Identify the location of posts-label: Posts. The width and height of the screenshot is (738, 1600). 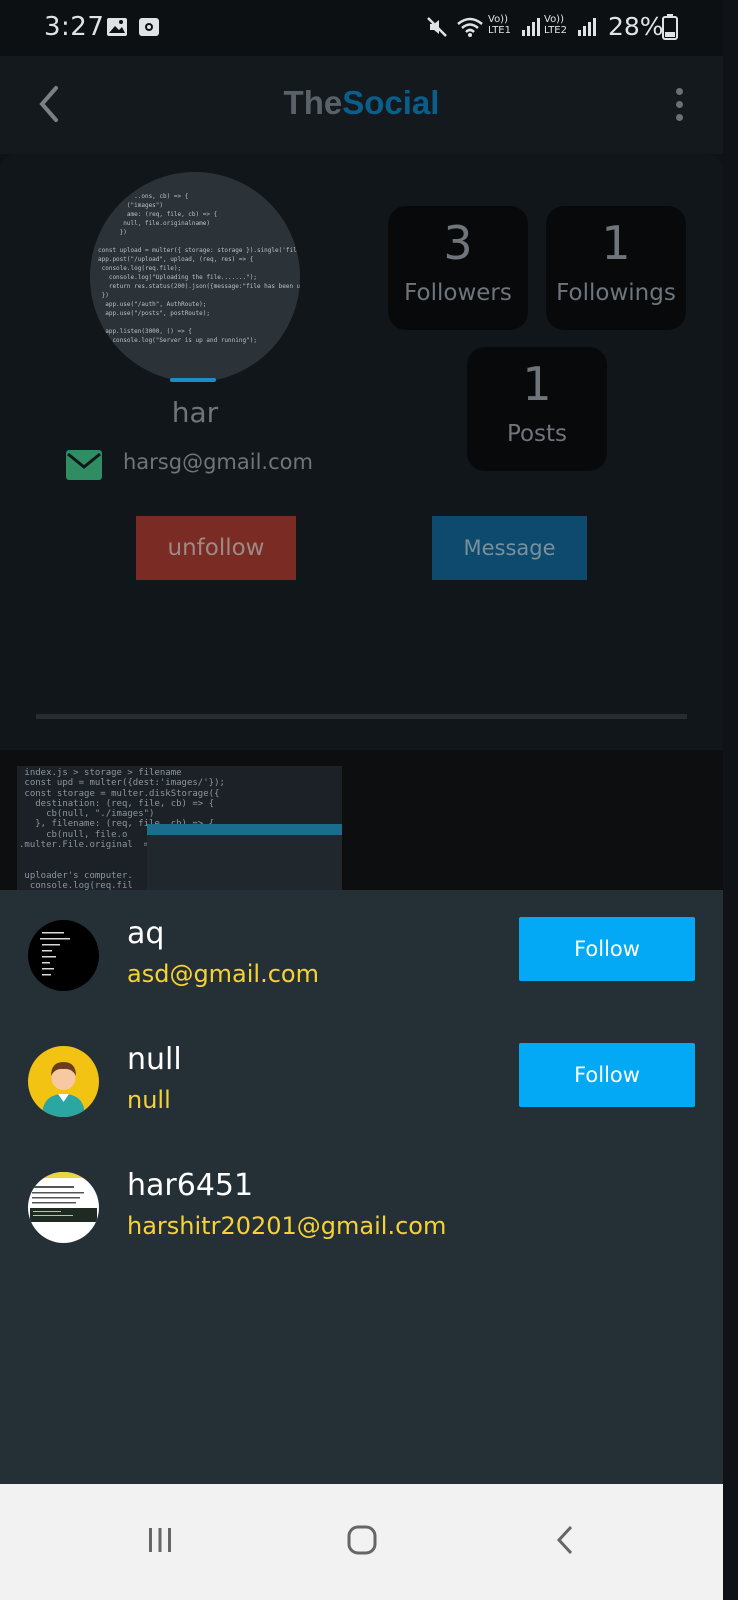
(537, 434).